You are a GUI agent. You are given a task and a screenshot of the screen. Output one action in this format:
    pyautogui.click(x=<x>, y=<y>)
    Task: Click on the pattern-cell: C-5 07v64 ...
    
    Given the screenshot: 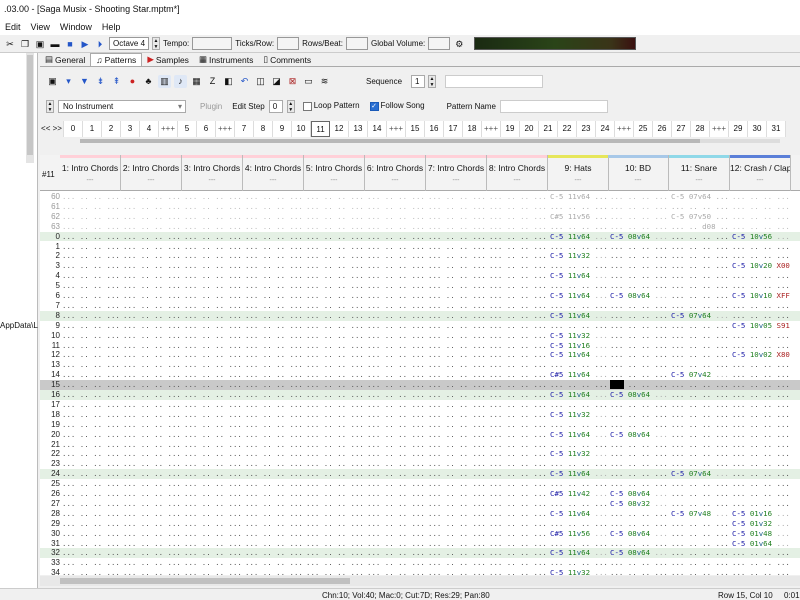 What is the action you would take?
    pyautogui.click(x=700, y=316)
    